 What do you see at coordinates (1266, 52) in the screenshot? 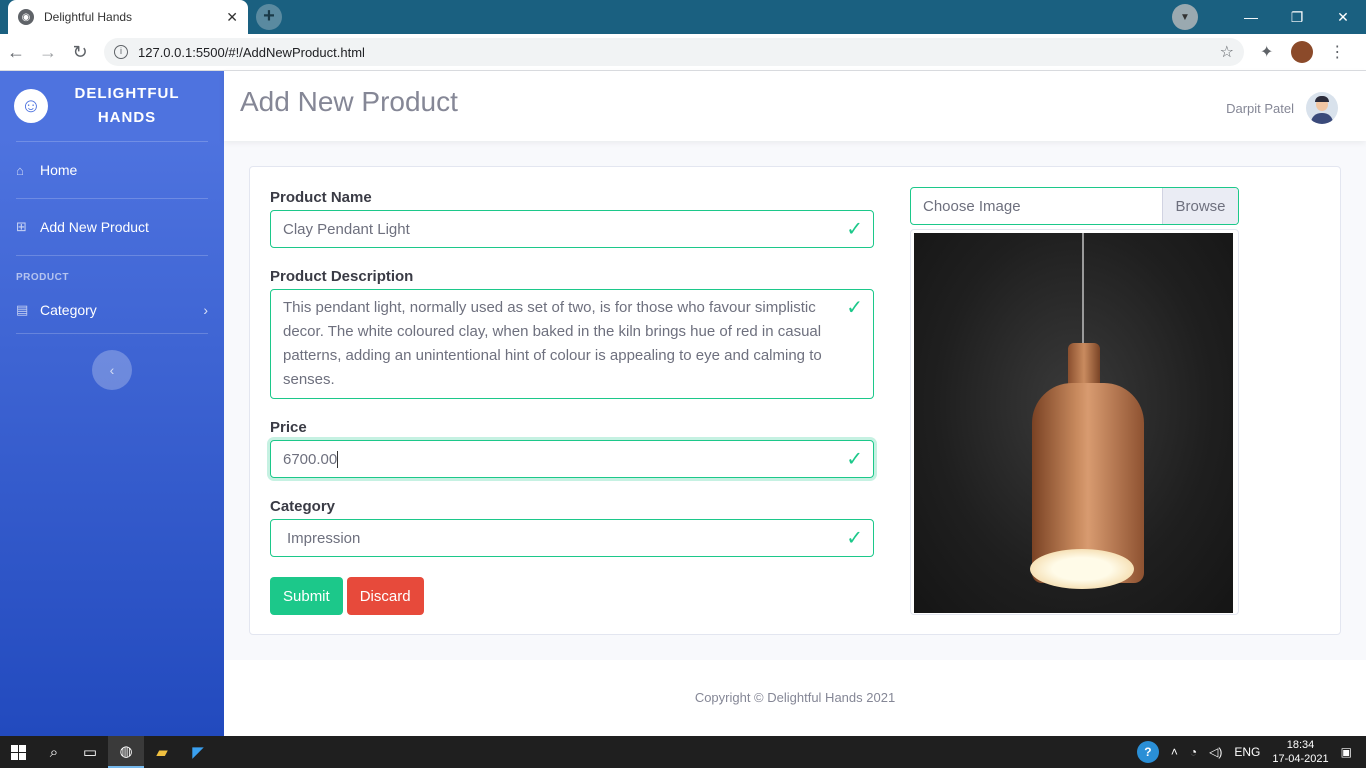
I see `extensions-icon: ✦` at bounding box center [1266, 52].